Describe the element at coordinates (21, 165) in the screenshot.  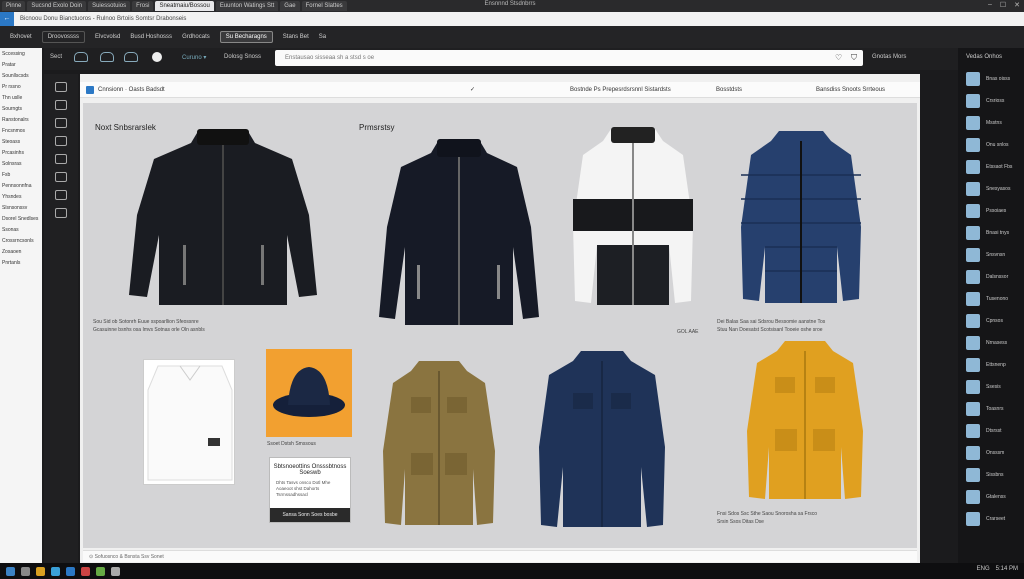
I see `left-panel-item: Solnsras` at that location.